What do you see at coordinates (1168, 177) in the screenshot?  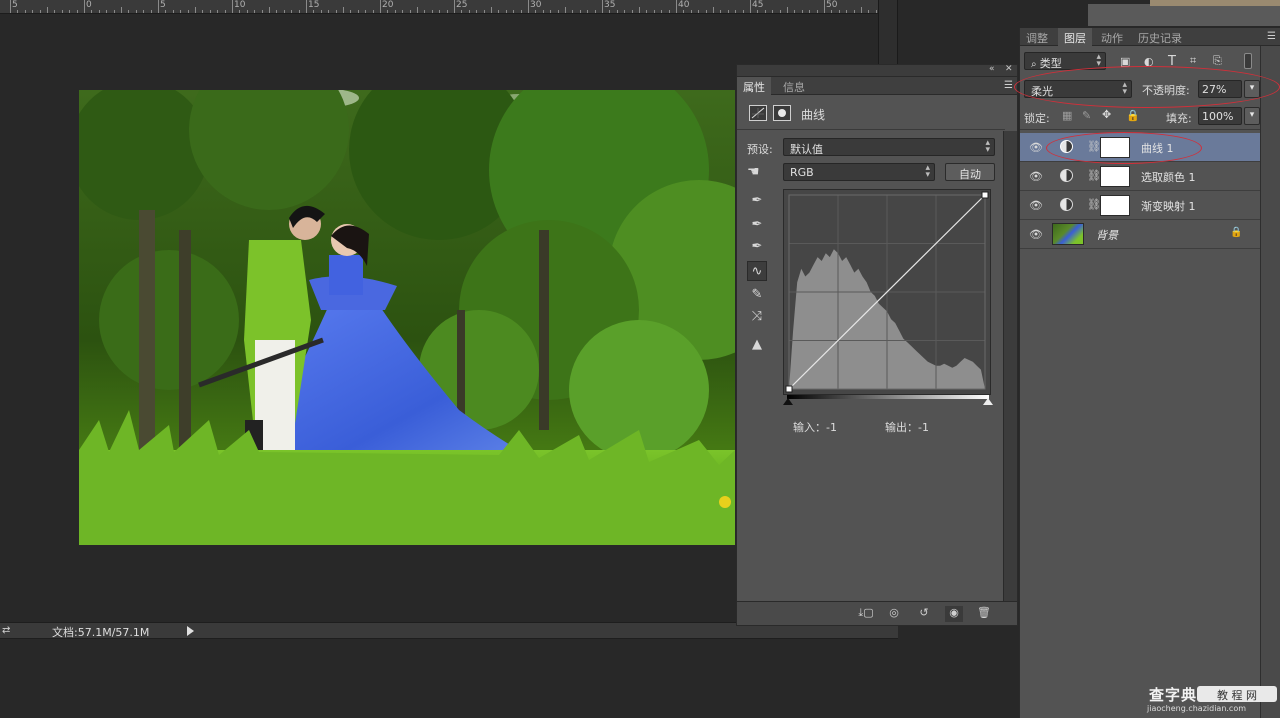 I see `layer-name: 选取颜色 1` at bounding box center [1168, 177].